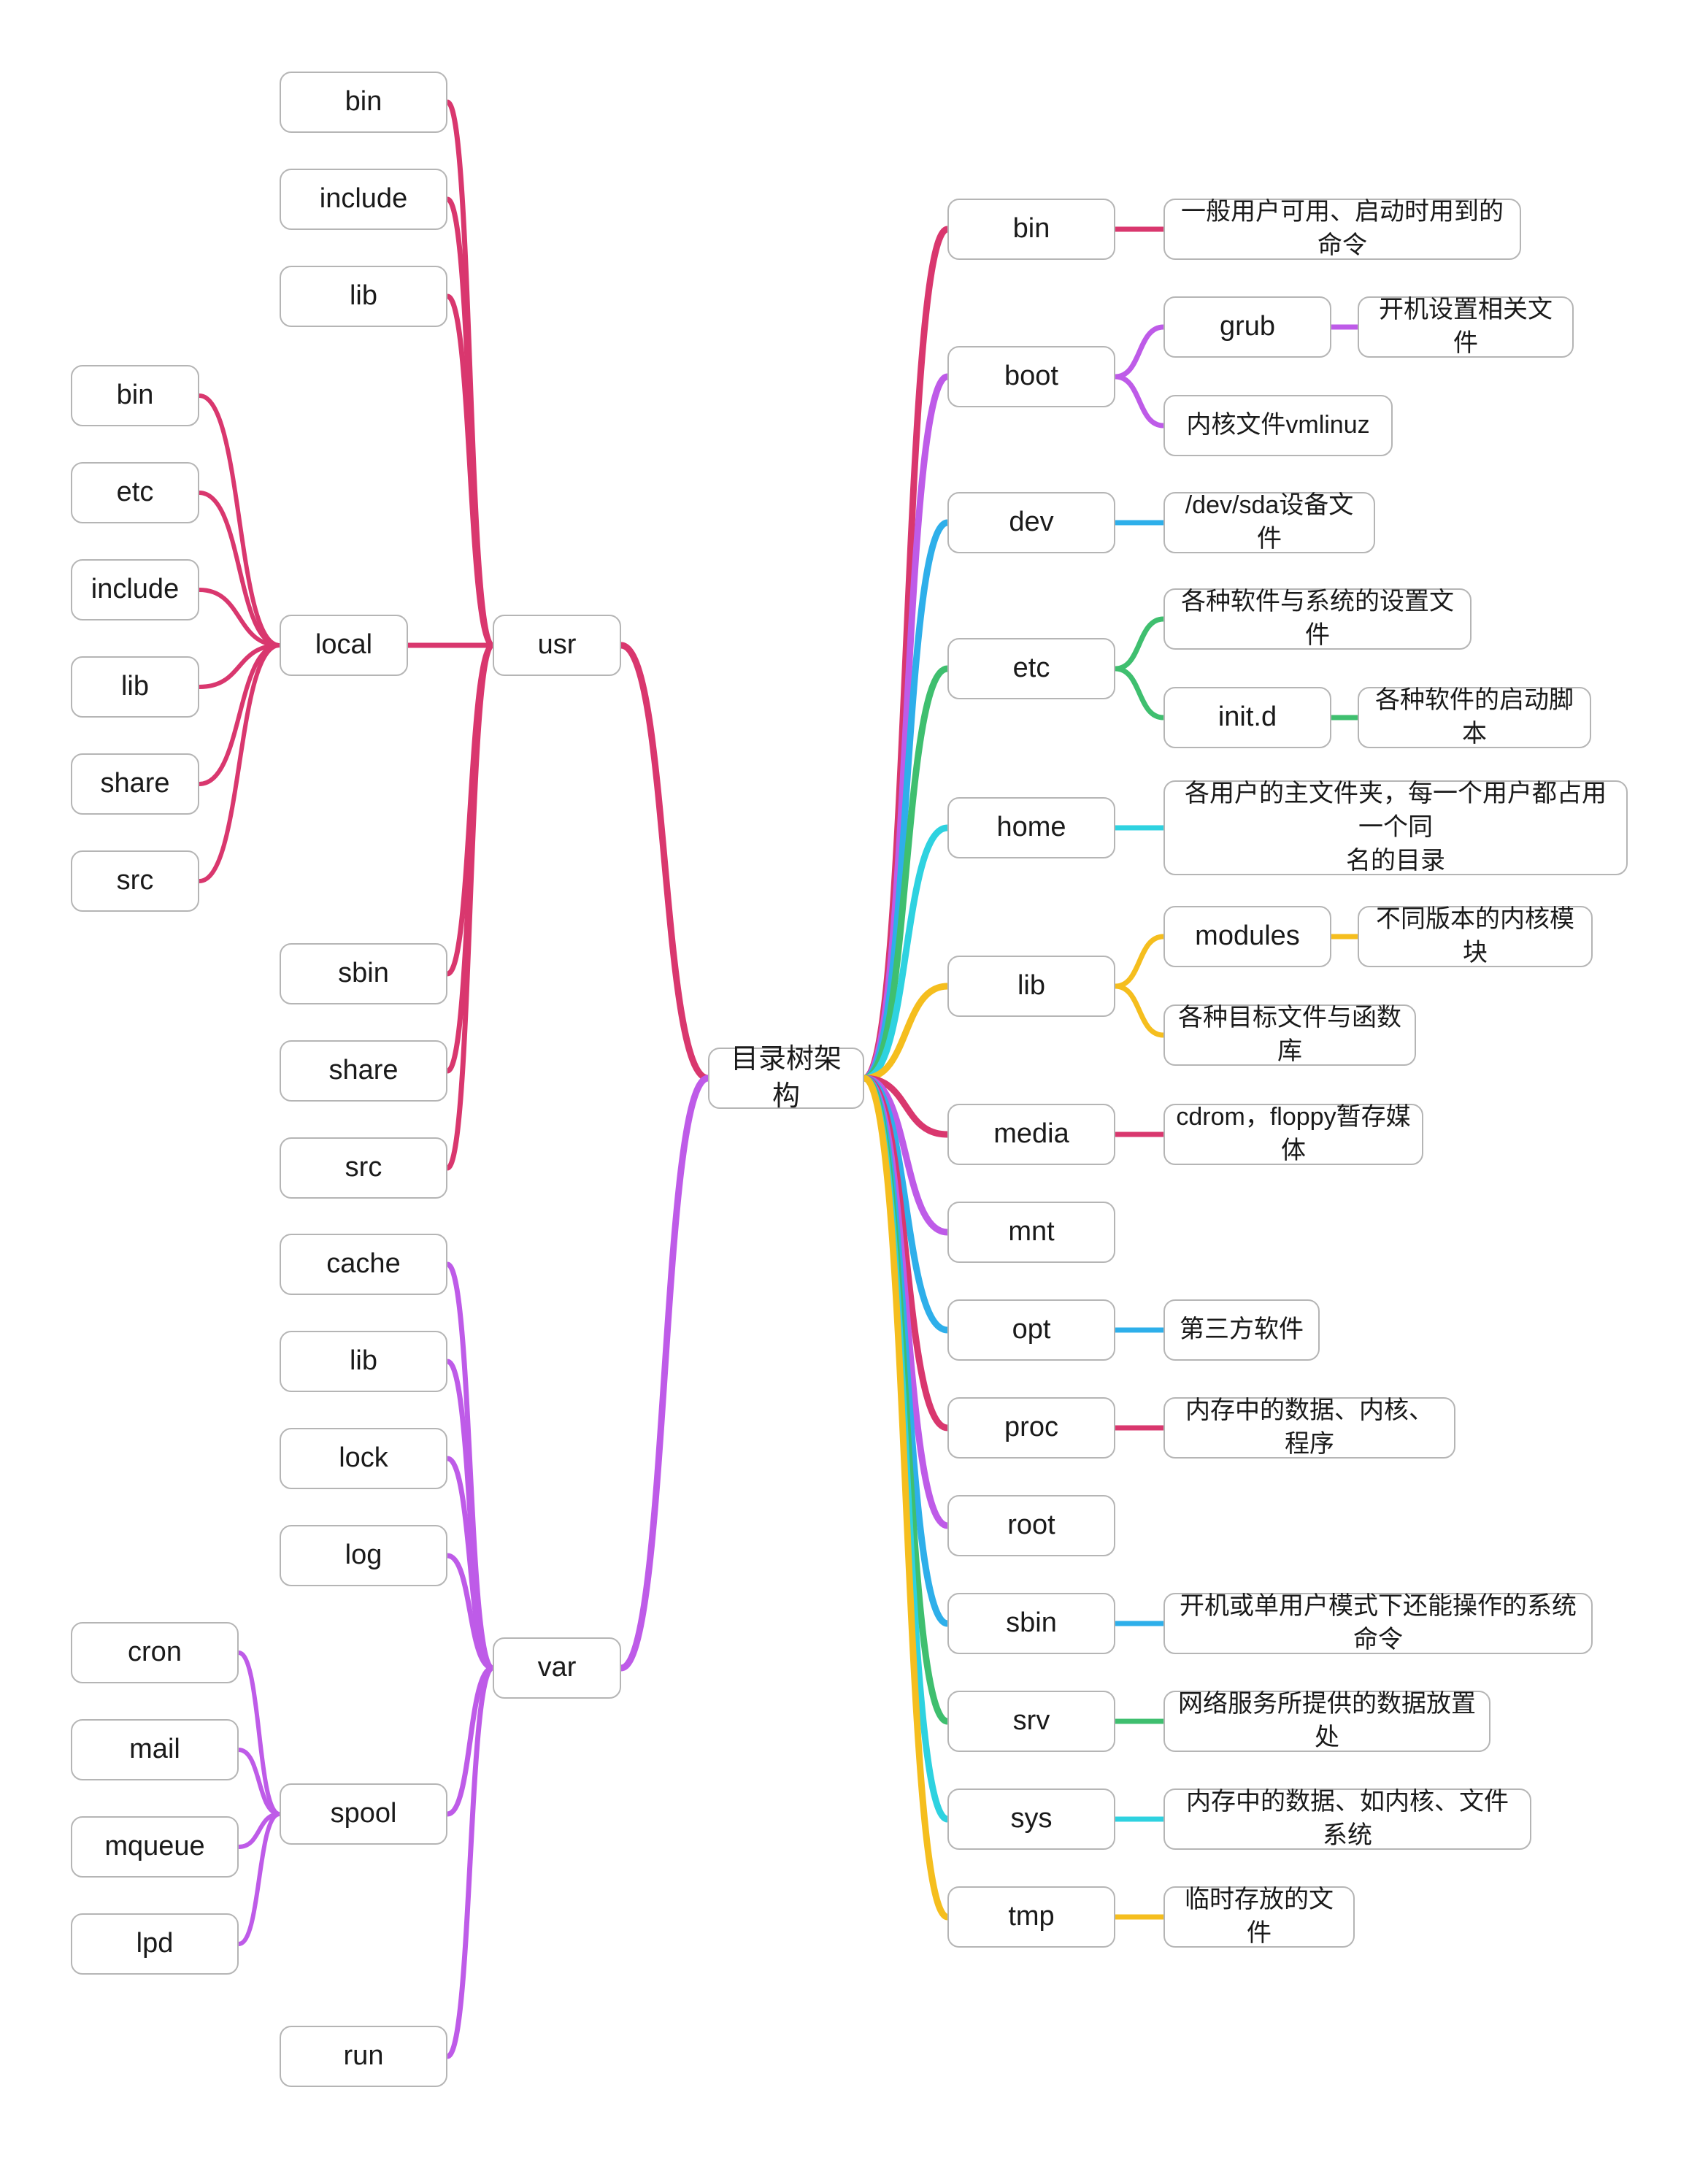 The width and height of the screenshot is (1708, 2171). I want to click on mindmap-node-sp_lpd: lpd, so click(155, 1944).